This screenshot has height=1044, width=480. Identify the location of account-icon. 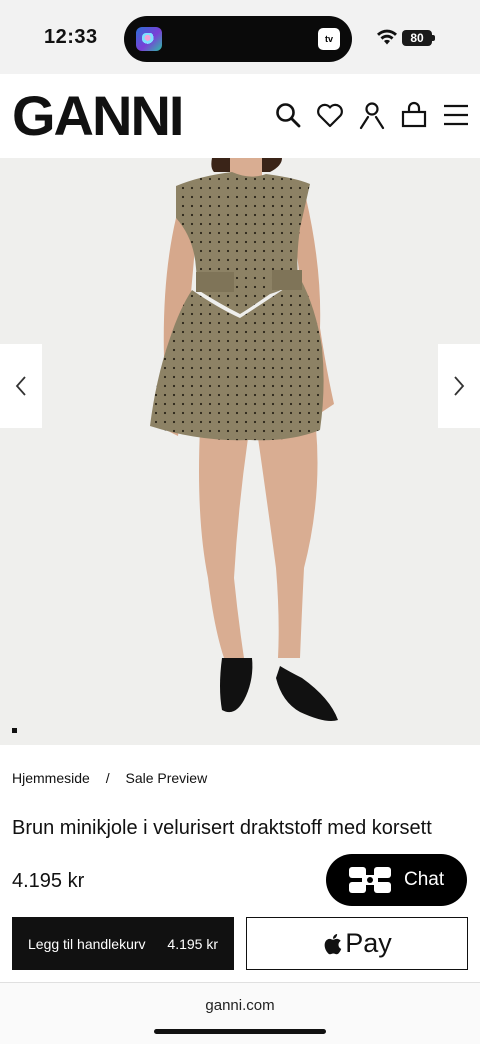
(372, 115).